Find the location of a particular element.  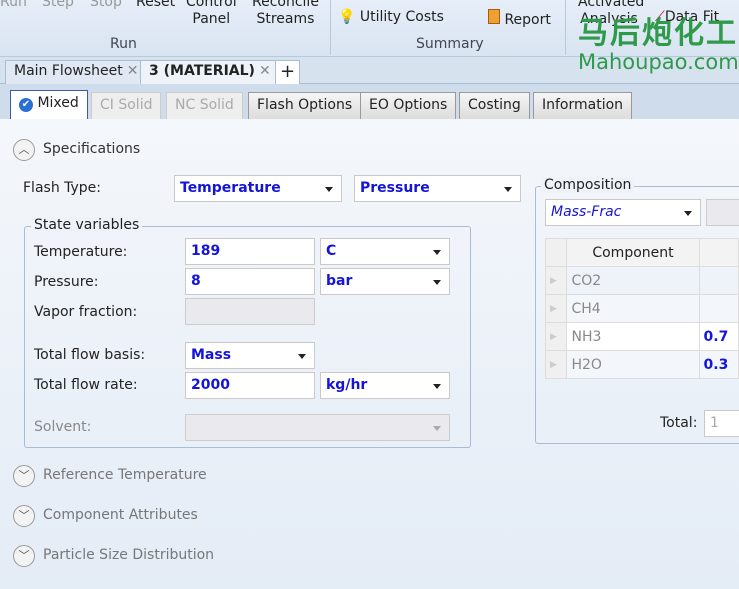

total-value: 1 is located at coordinates (721, 423).